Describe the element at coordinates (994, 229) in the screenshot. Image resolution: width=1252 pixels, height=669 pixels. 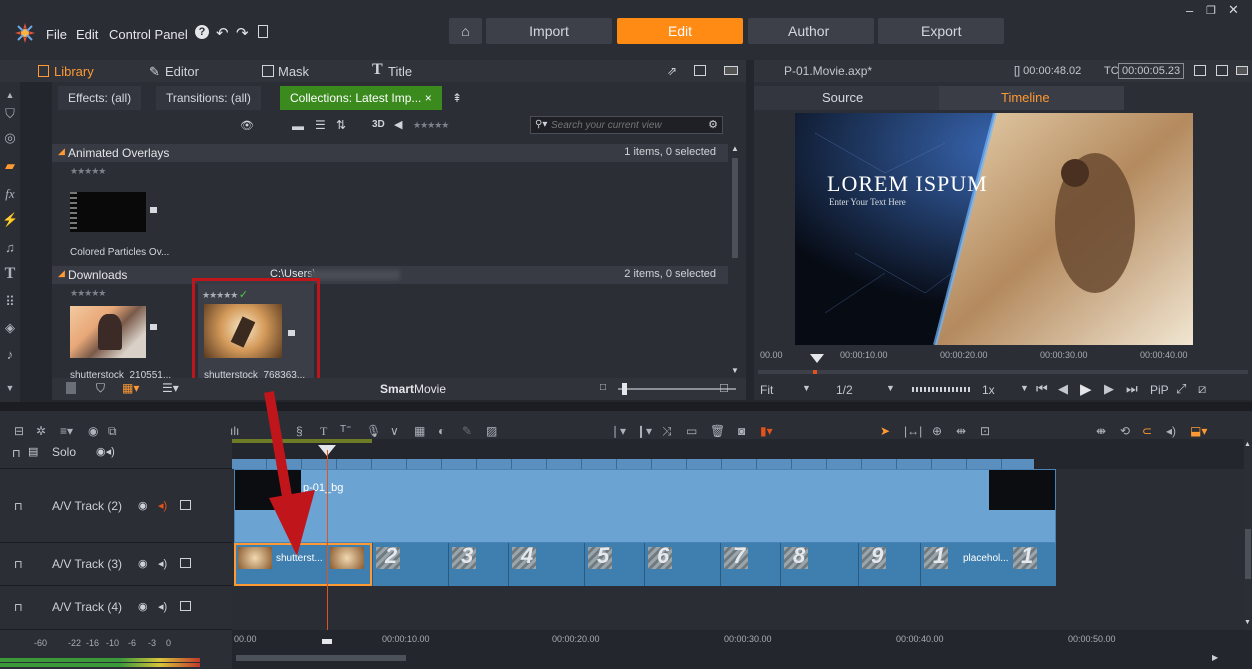
I see `preview-video-frame: LOREM ISPUM Enter Your Text Here` at that location.